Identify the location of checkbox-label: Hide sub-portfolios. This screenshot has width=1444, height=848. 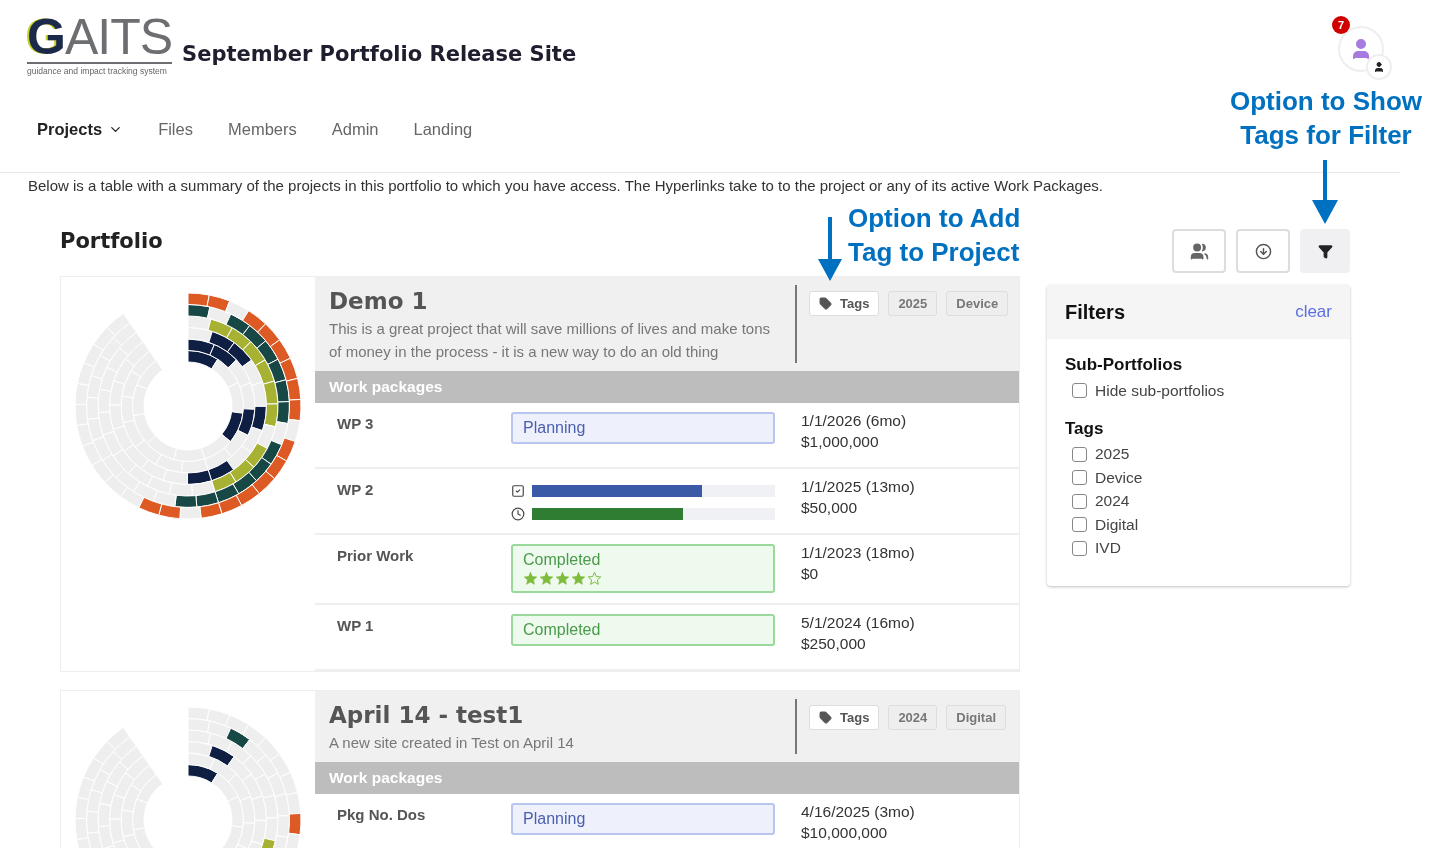
(1160, 390).